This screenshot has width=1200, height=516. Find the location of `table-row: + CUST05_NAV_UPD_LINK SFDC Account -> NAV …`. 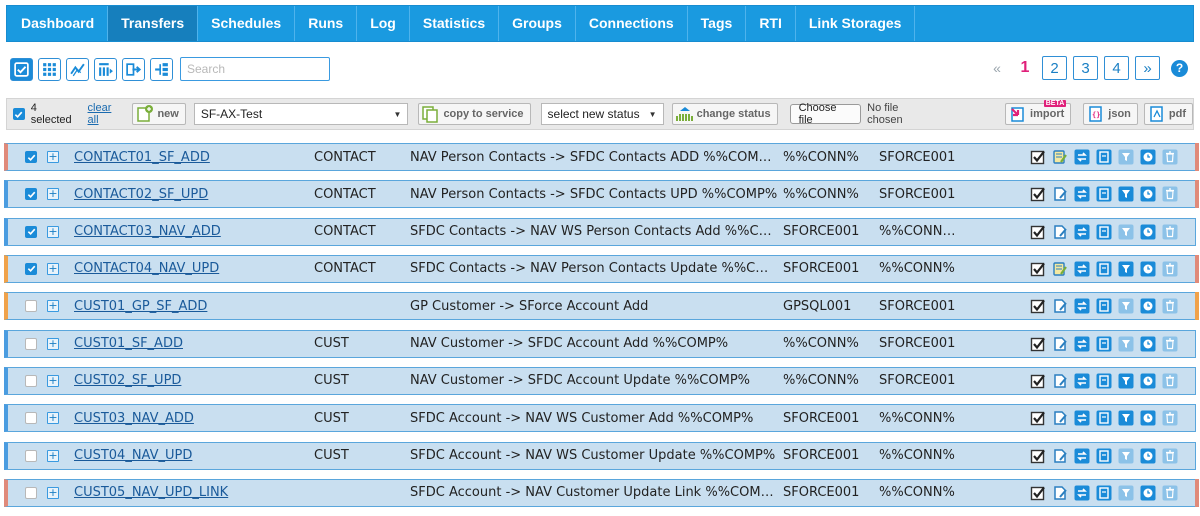

table-row: + CUST05_NAV_UPD_LINK SFDC Account -> NAV … is located at coordinates (601, 492).